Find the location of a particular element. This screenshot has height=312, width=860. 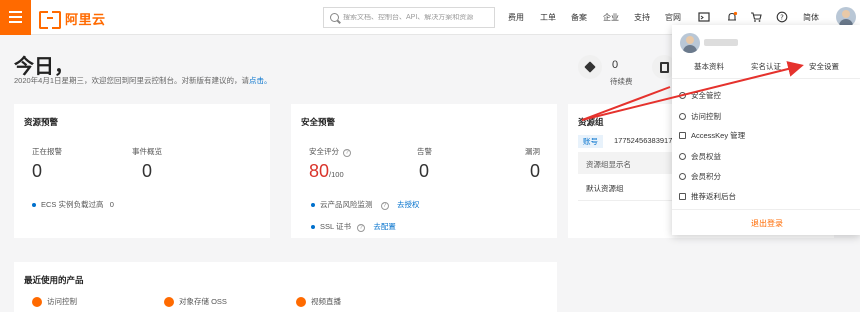

account-tag: 账号 is located at coordinates (590, 141).